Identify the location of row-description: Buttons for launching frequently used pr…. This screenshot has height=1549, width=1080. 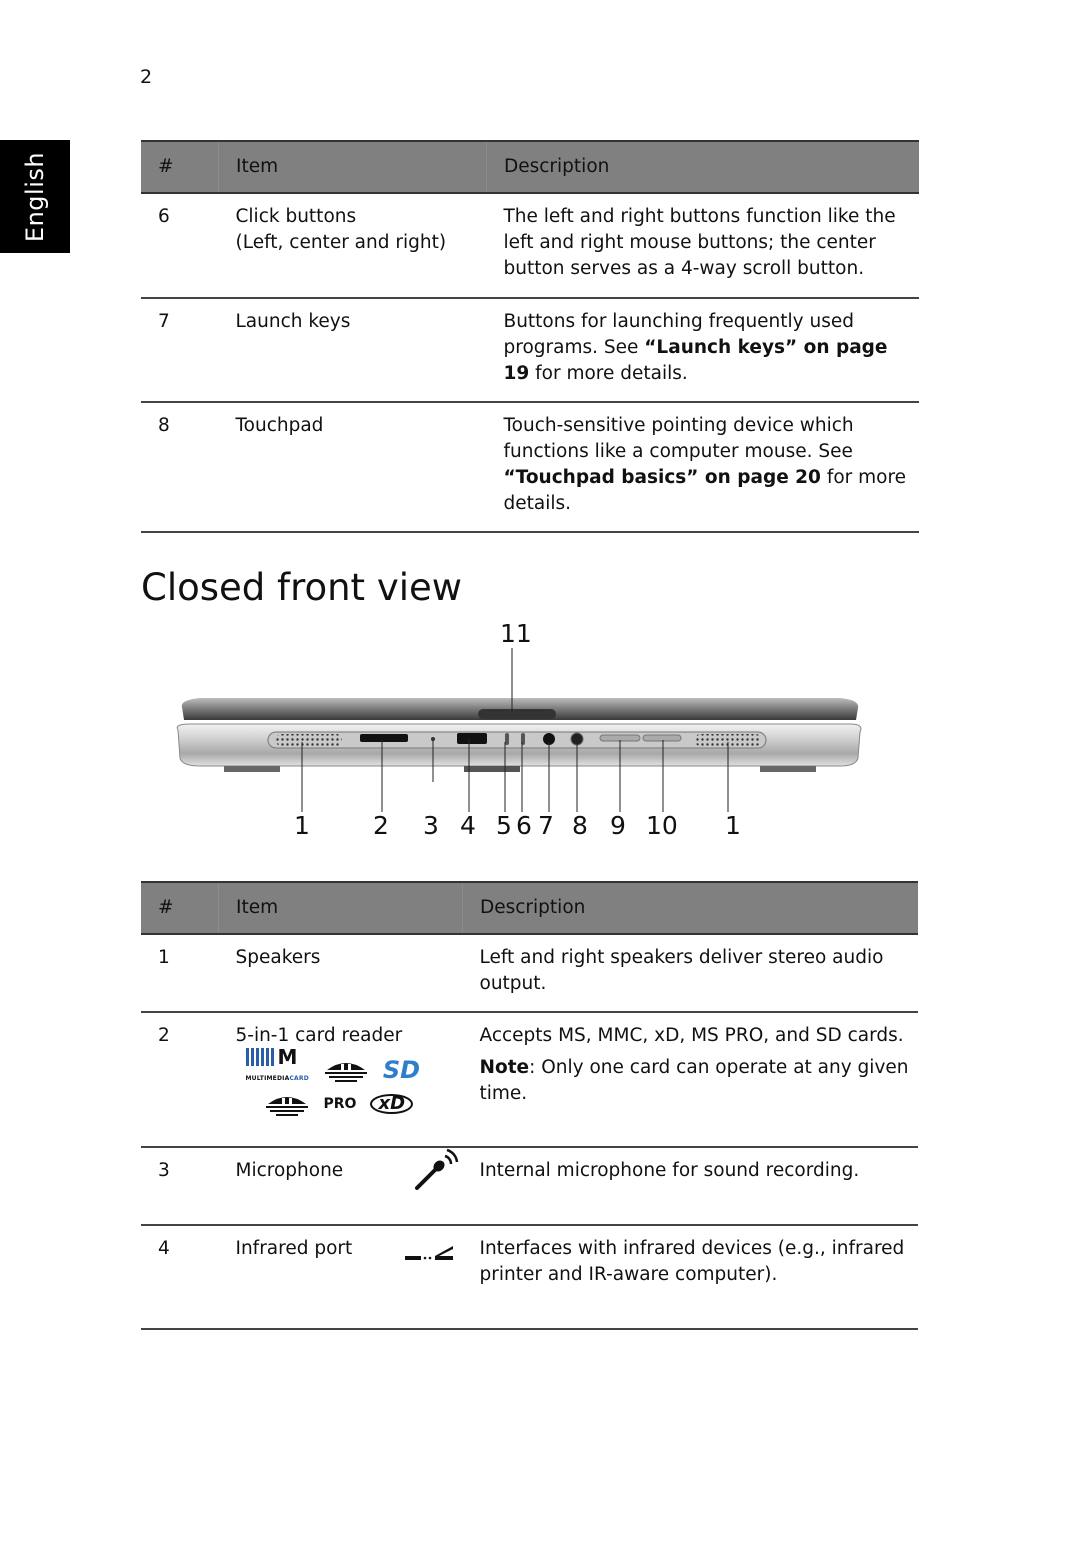
(702, 350).